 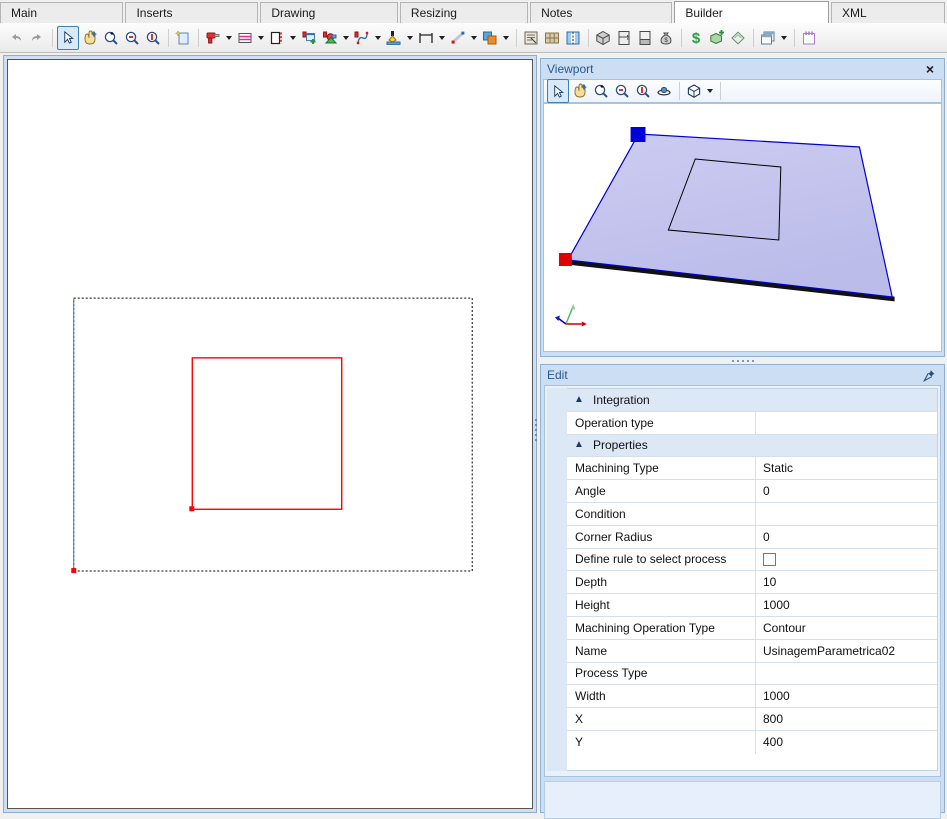 What do you see at coordinates (738, 38) in the screenshot?
I see `diamond-icon` at bounding box center [738, 38].